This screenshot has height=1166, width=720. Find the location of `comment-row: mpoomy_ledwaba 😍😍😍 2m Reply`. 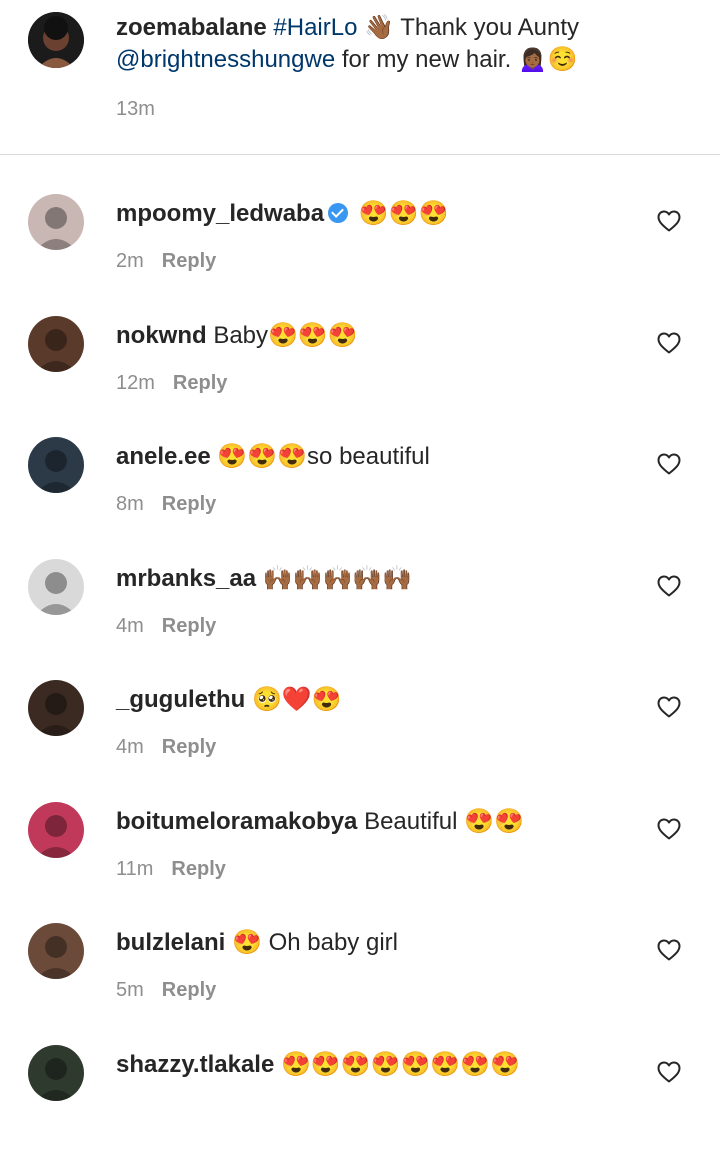

comment-row: mpoomy_ledwaba 😍😍😍 2m Reply is located at coordinates (360, 254).